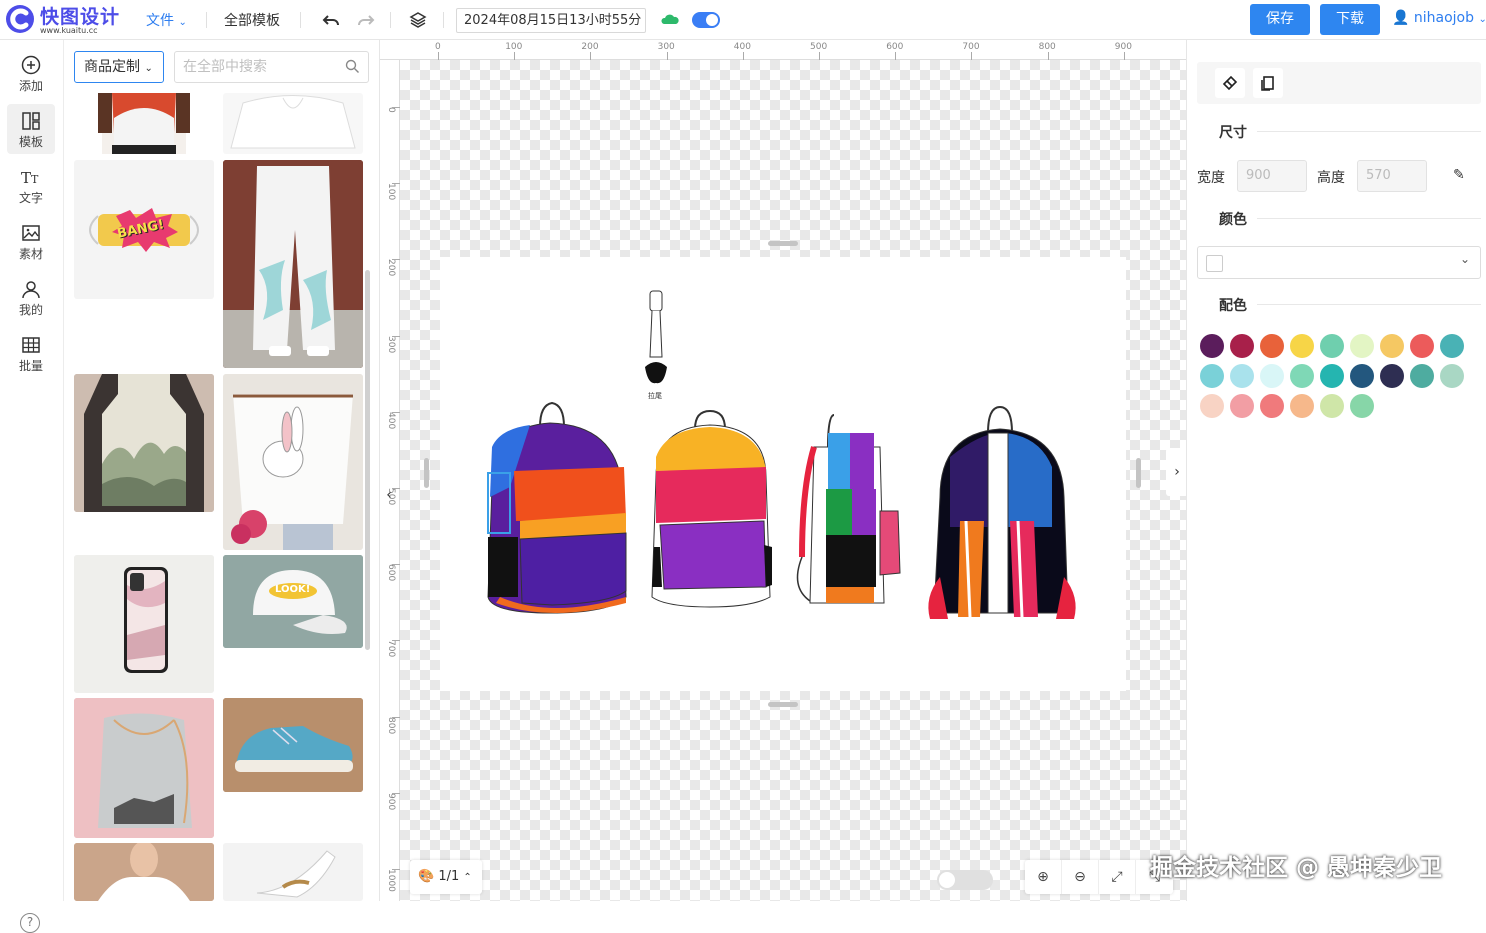 The image size is (1486, 933). I want to click on nav-batch: 批量, so click(31, 353).